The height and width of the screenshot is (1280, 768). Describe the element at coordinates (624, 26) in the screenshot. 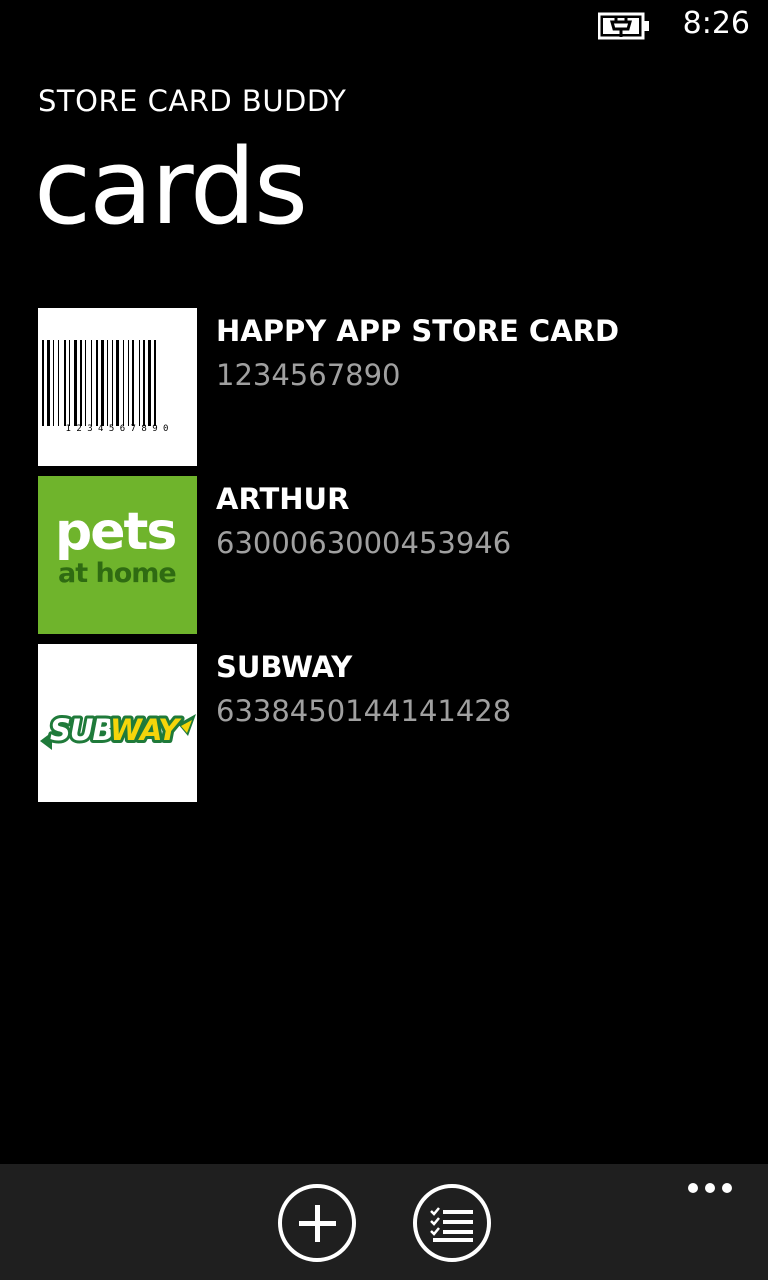

I see `battery-charging-icon` at that location.